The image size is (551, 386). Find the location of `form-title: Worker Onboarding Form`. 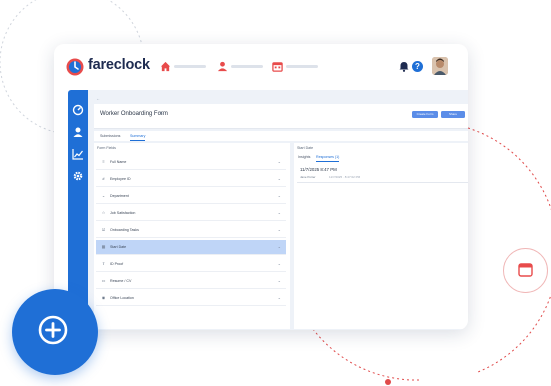

form-title: Worker Onboarding Form is located at coordinates (134, 114).